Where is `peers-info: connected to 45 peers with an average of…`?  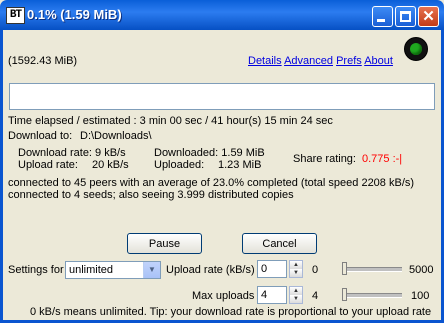 peers-info: connected to 45 peers with an average of… is located at coordinates (211, 183).